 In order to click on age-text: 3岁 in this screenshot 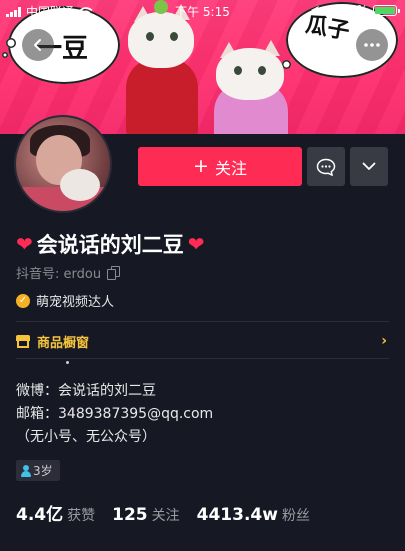, I will do `click(43, 471)`.